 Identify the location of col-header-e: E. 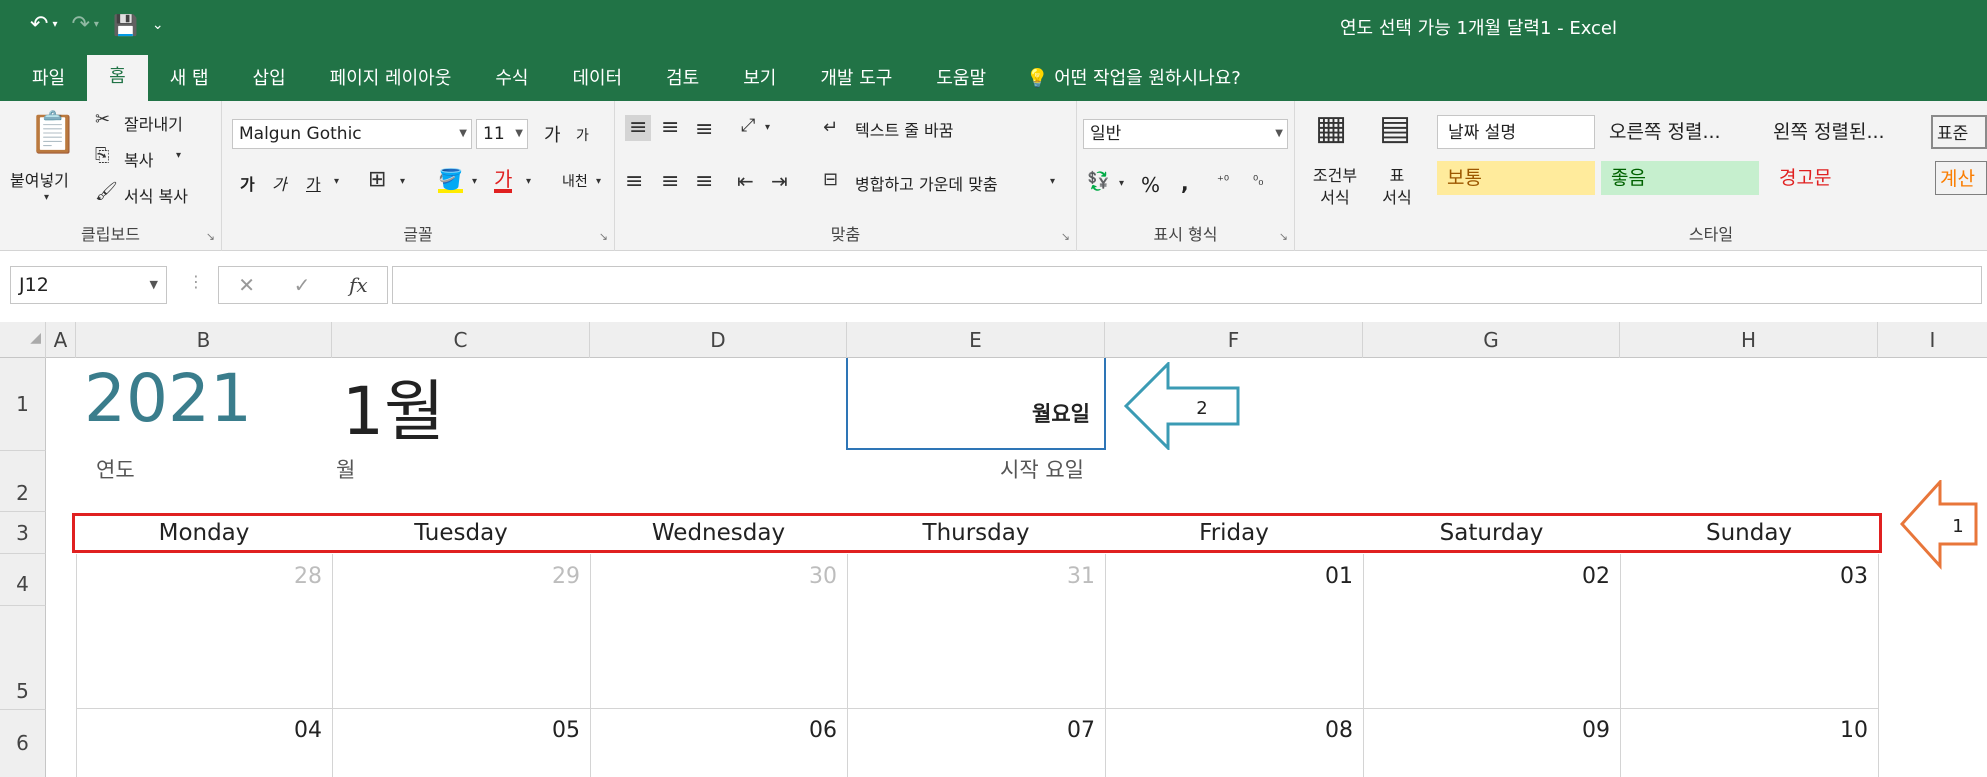
(976, 340).